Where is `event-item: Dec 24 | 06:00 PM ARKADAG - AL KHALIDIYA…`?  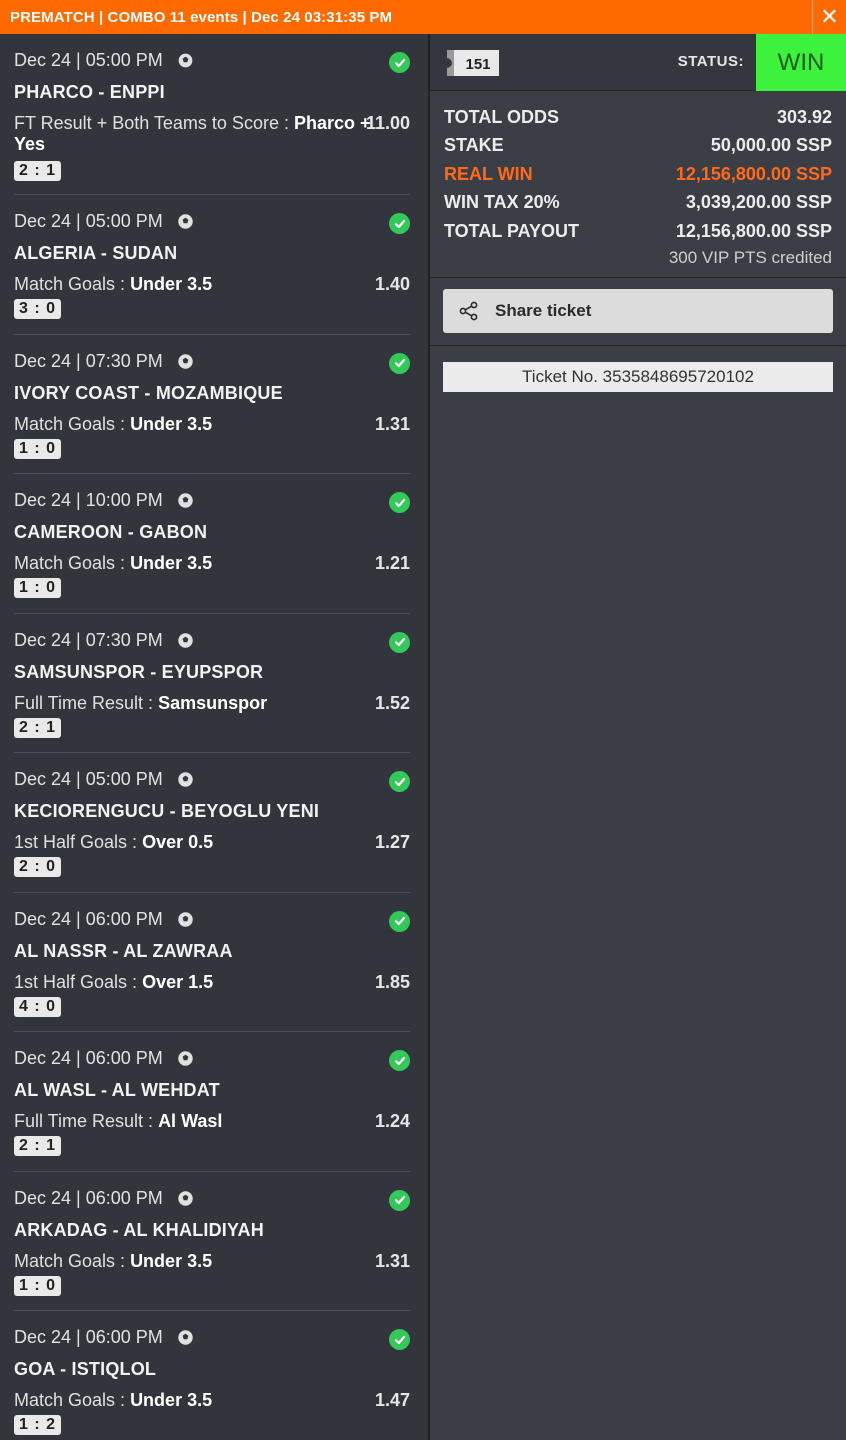
event-item: Dec 24 | 06:00 PM ARKADAG - AL KHALIDIYA… is located at coordinates (212, 1241).